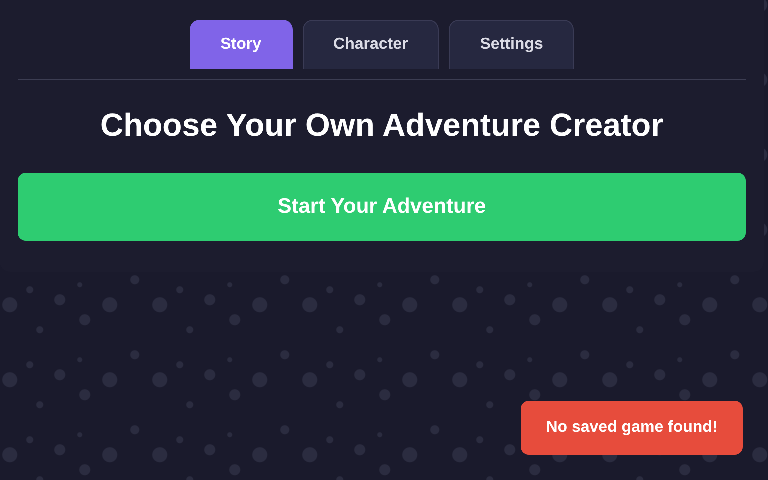  Describe the element at coordinates (241, 44) in the screenshot. I see `tab: Story` at that location.